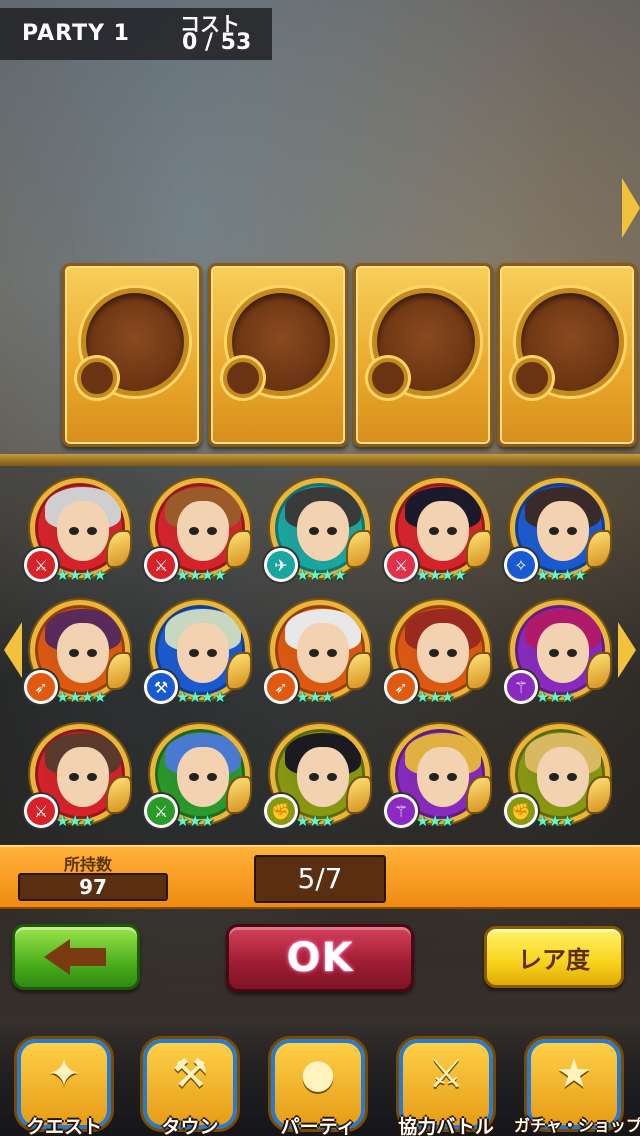 Image resolution: width=640 pixels, height=1136 pixels. I want to click on party-header: PARTY 1 コスト 0 / 53, so click(136, 34).